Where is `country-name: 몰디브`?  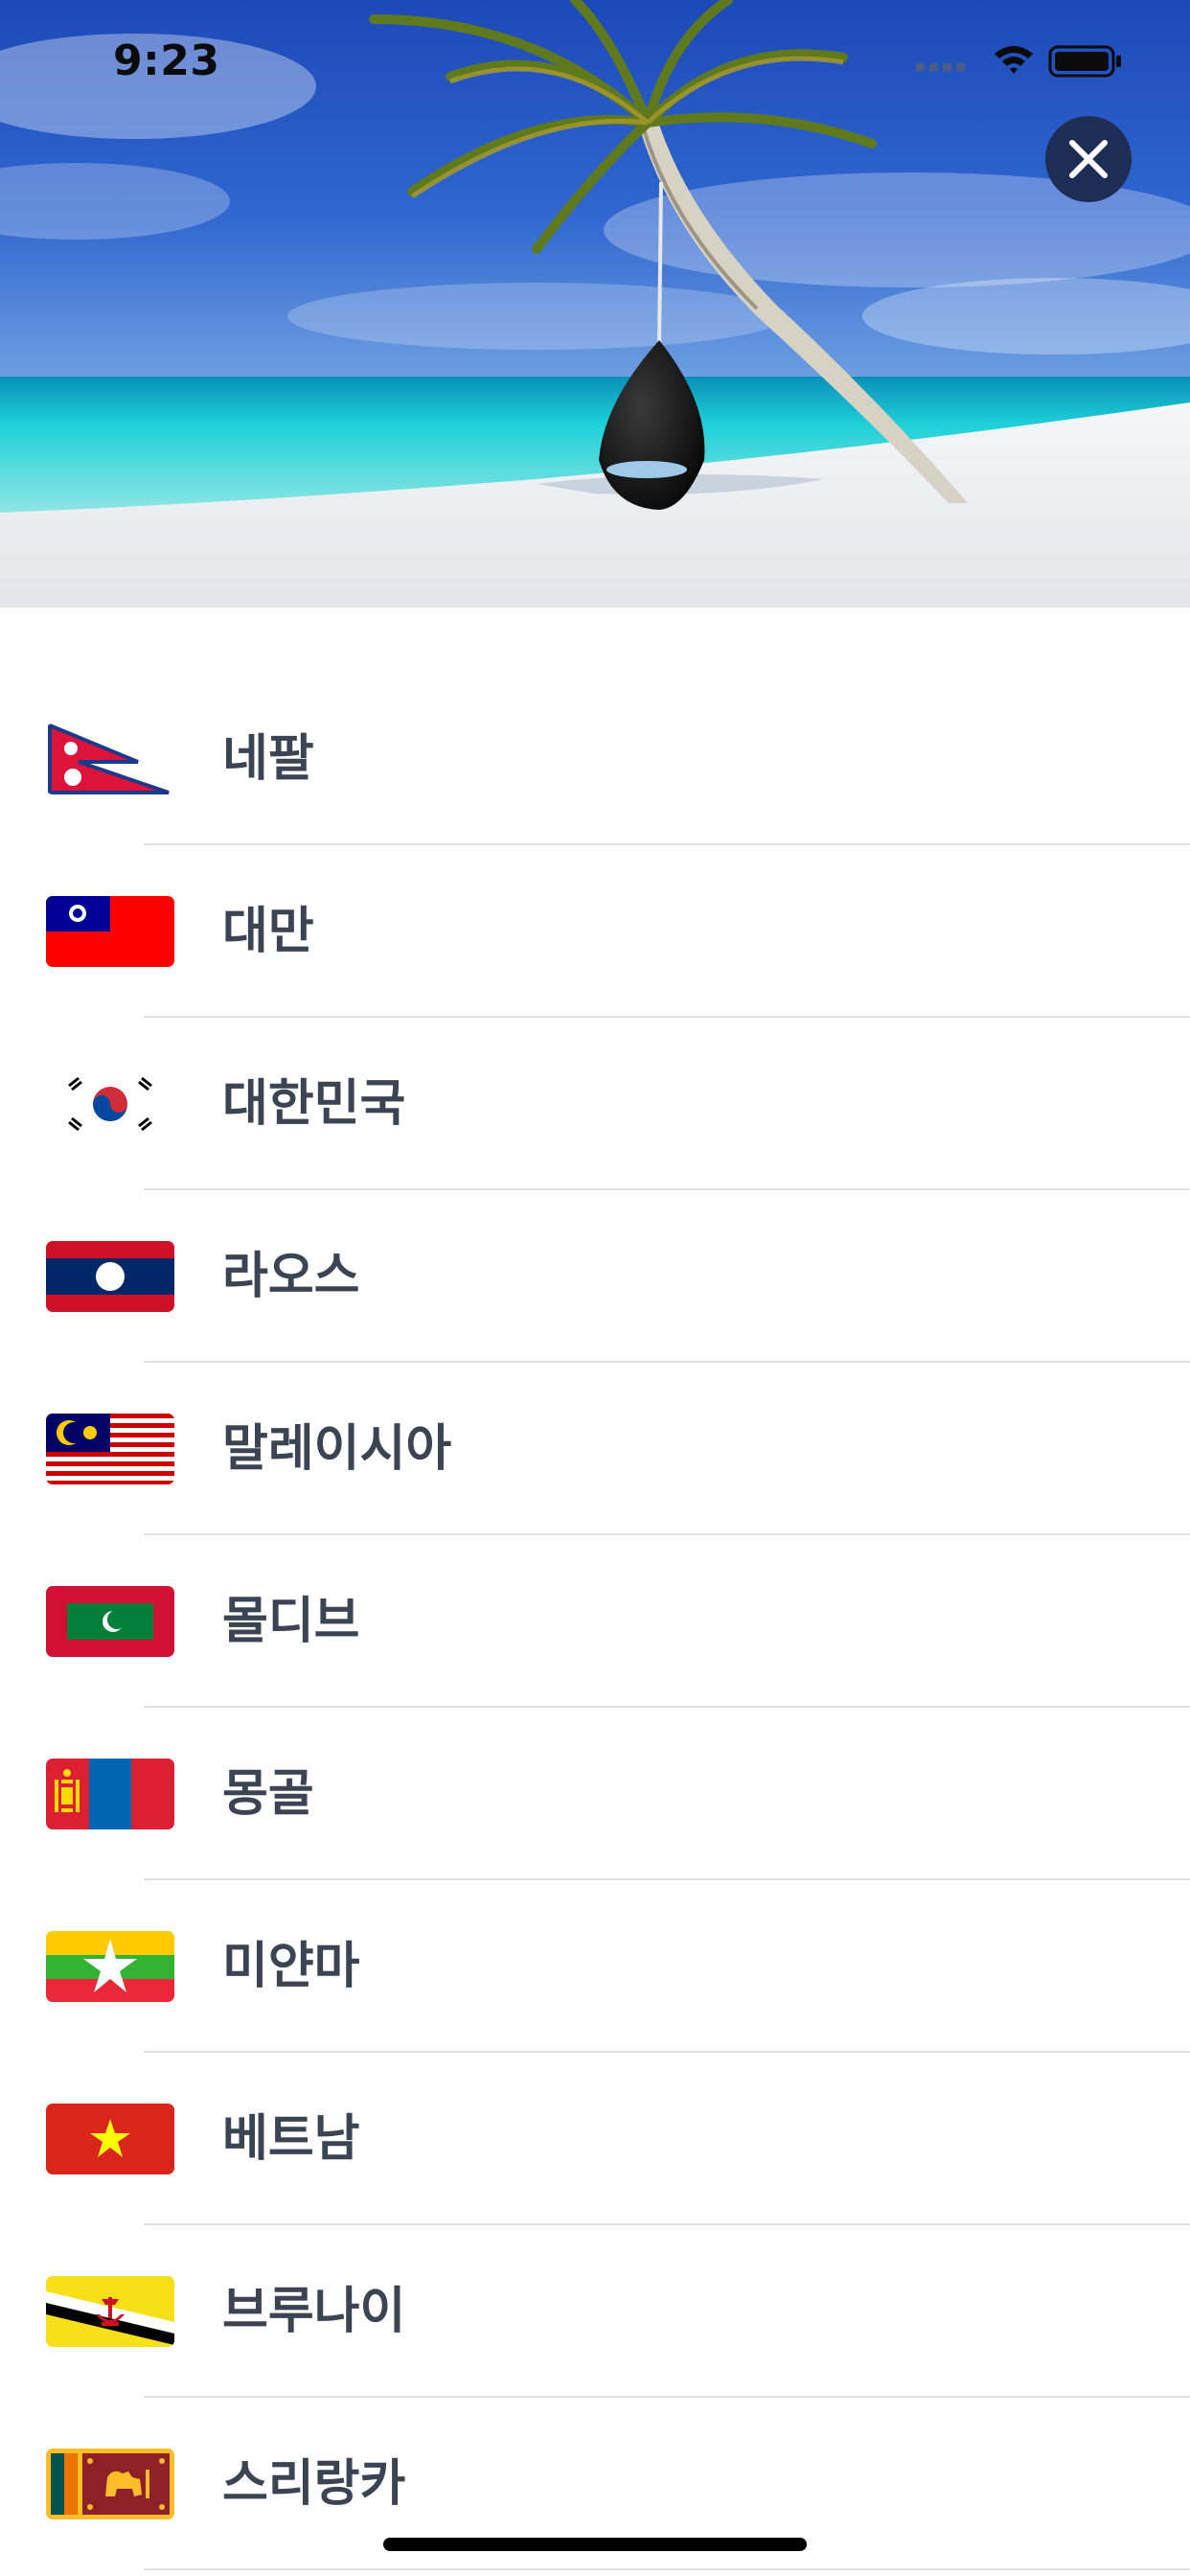
country-name: 몰디브 is located at coordinates (291, 1621).